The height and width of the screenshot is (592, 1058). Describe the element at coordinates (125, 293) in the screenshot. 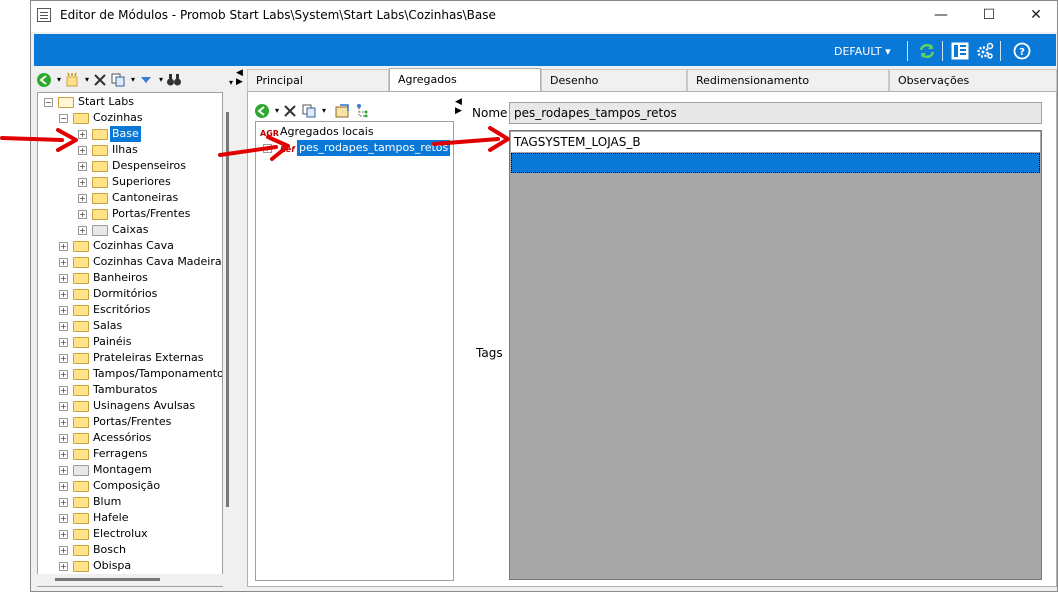

I see `tree-item-label: Dormitórios` at that location.